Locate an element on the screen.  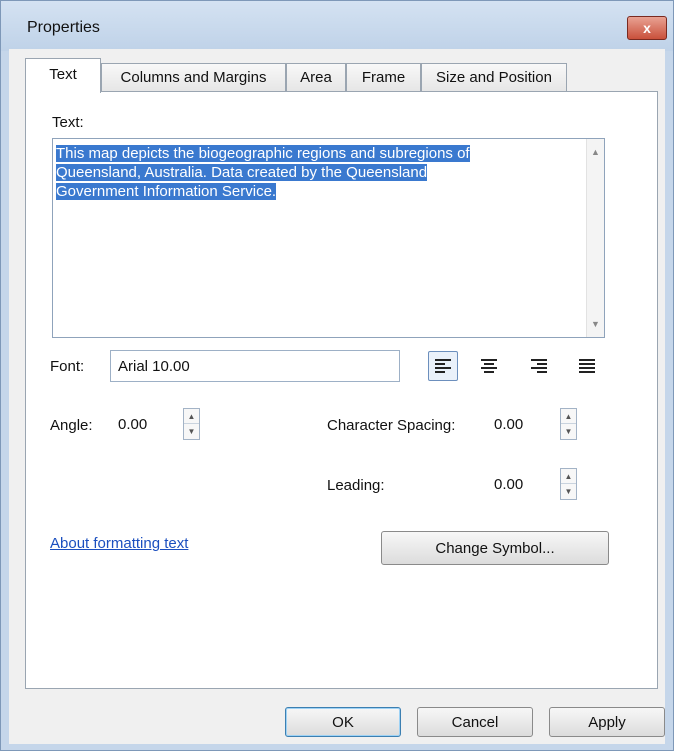
about-formatting-text-link: About formatting text is located at coordinates (119, 543).